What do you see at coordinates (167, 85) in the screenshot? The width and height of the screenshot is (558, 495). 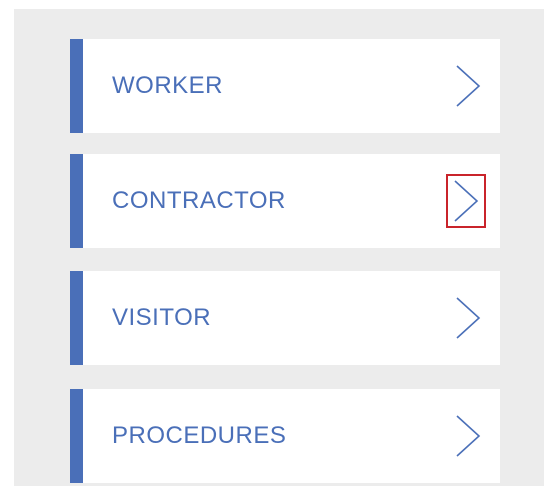 I see `menu-item-label: WORKER` at bounding box center [167, 85].